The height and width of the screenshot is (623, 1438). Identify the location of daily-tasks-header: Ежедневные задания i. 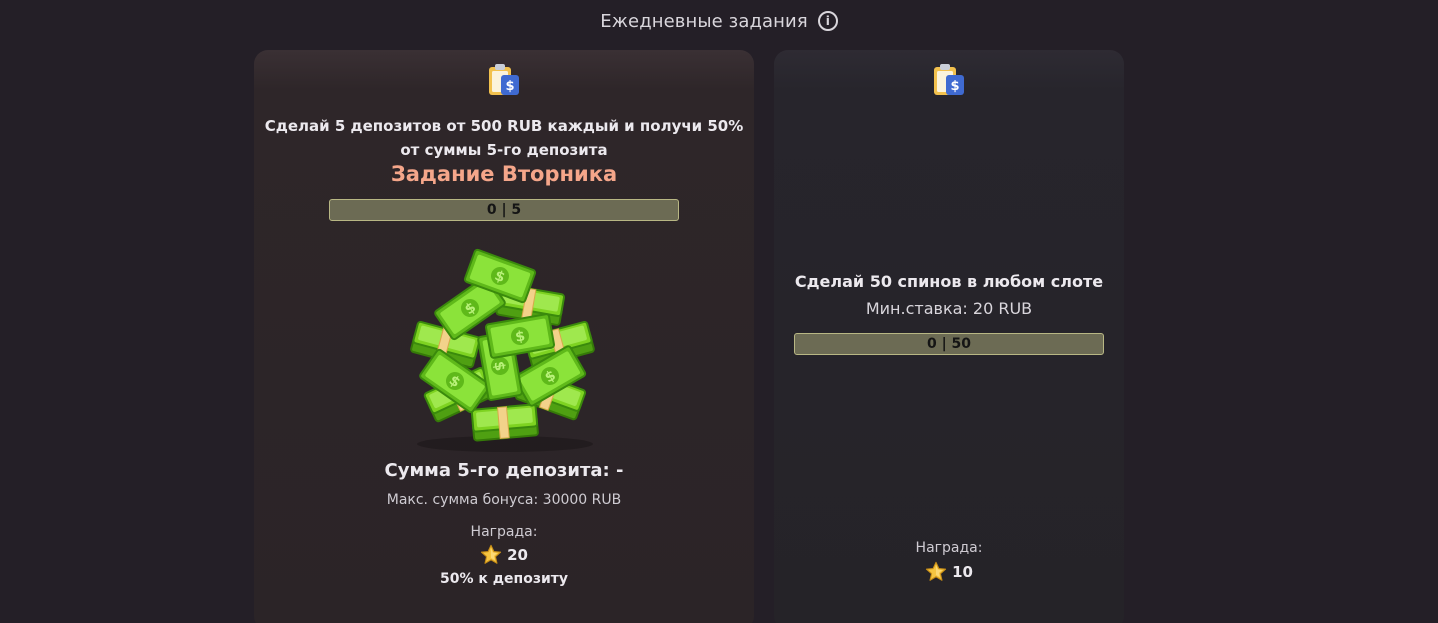
(719, 21).